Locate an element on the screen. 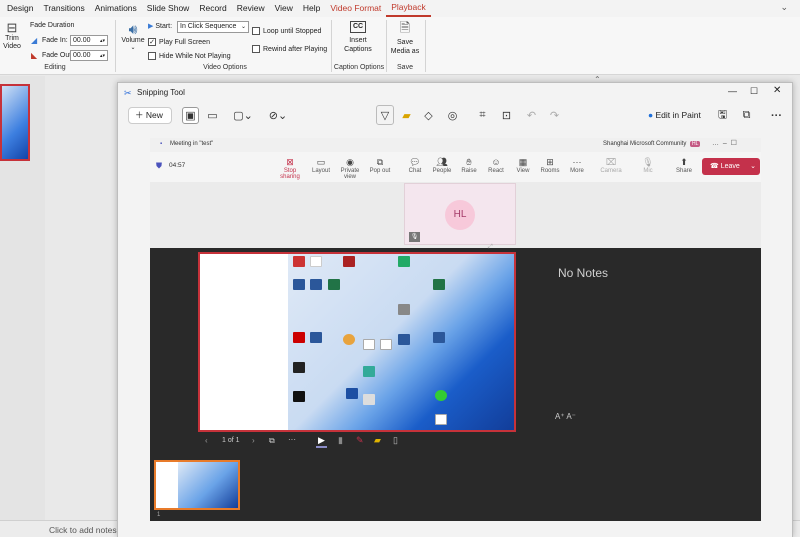 The height and width of the screenshot is (537, 800). hide-while-not-playing-checkbox: Hide While Not Playing is located at coordinates (189, 56).